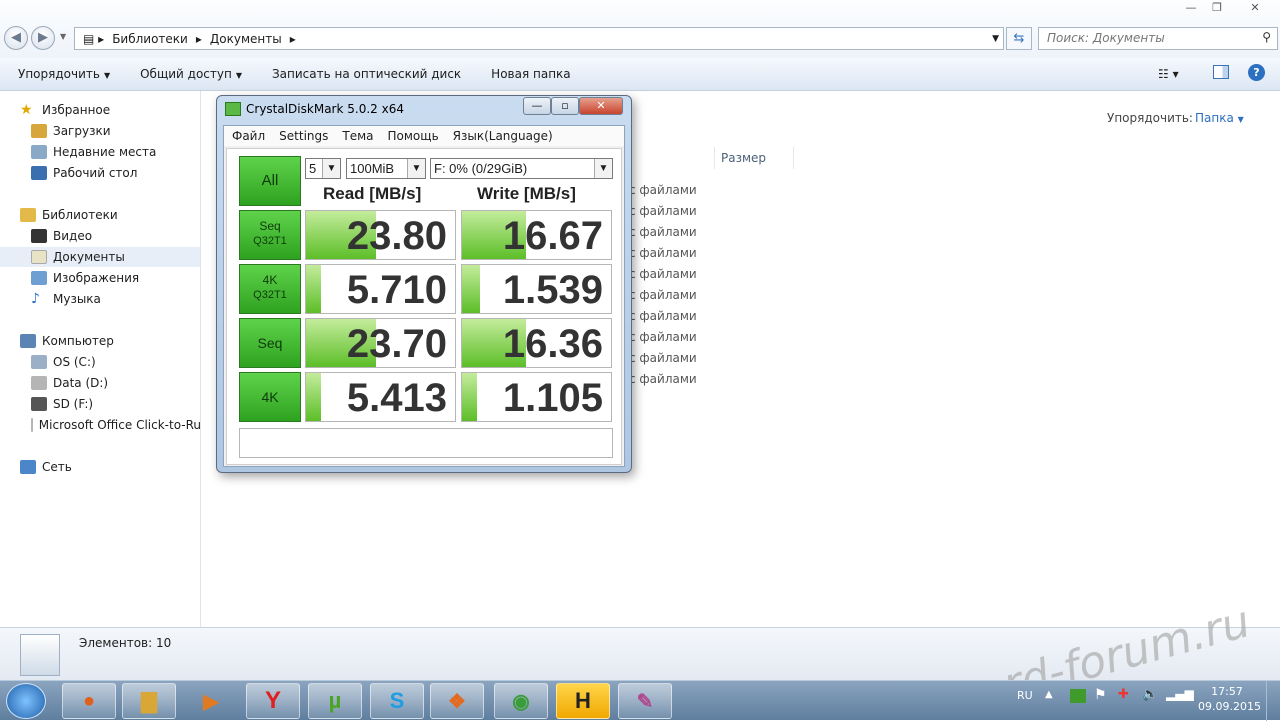 The width and height of the screenshot is (1280, 721). What do you see at coordinates (84, 173) in the screenshot?
I see `nav-desktop: Рабочий стол` at bounding box center [84, 173].